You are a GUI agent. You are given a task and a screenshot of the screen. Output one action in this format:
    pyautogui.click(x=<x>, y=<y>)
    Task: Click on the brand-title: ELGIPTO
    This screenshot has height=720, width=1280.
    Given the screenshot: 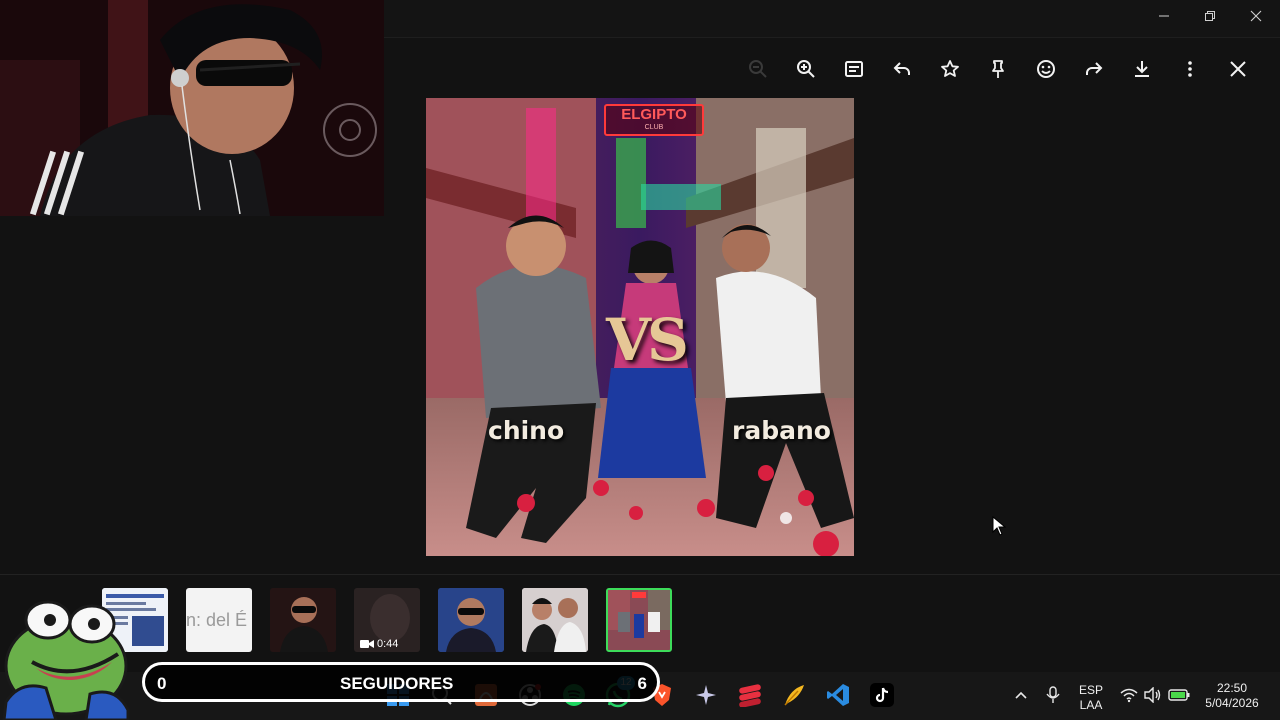 What is the action you would take?
    pyautogui.click(x=654, y=114)
    